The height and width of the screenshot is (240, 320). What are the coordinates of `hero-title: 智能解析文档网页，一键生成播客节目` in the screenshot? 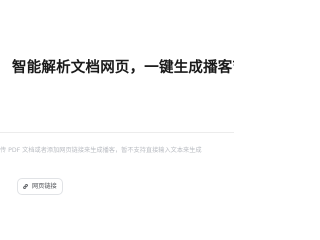 It's located at (123, 68).